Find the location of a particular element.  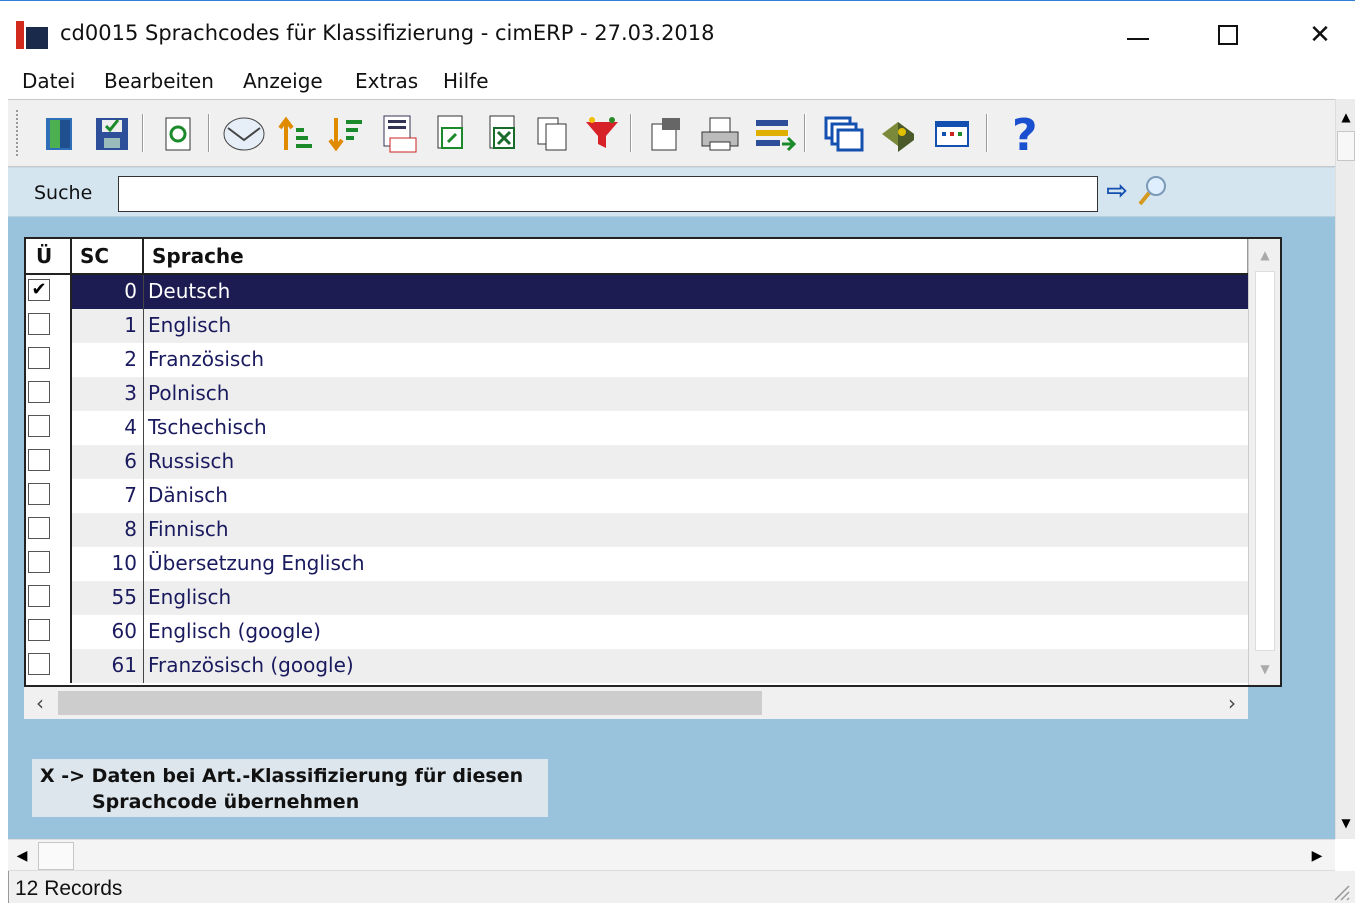

cell-sprache: Englisch is located at coordinates (190, 597).